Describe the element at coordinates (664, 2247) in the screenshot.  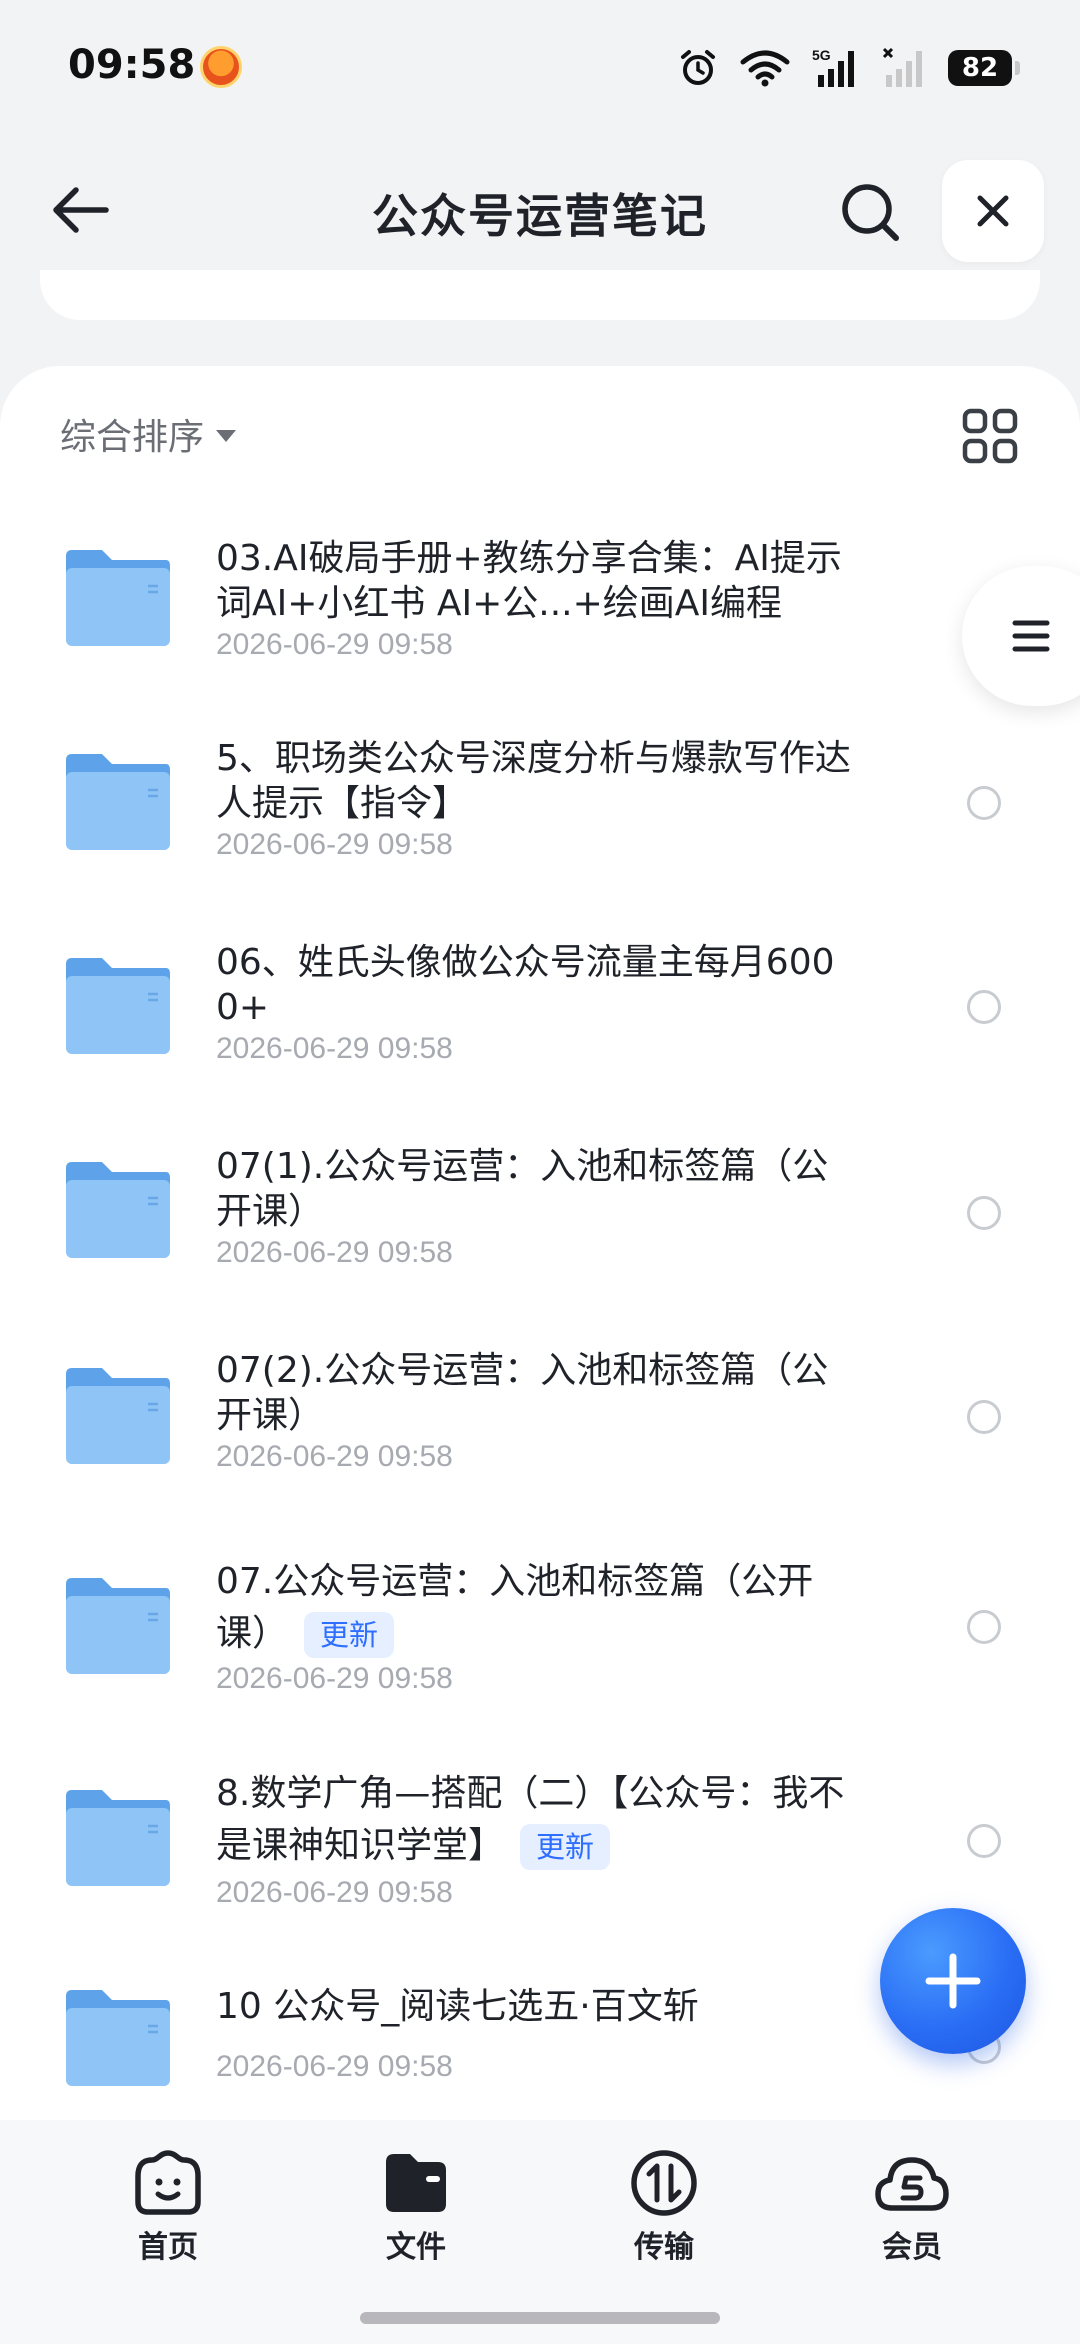
I see `nav-label: 传输` at that location.